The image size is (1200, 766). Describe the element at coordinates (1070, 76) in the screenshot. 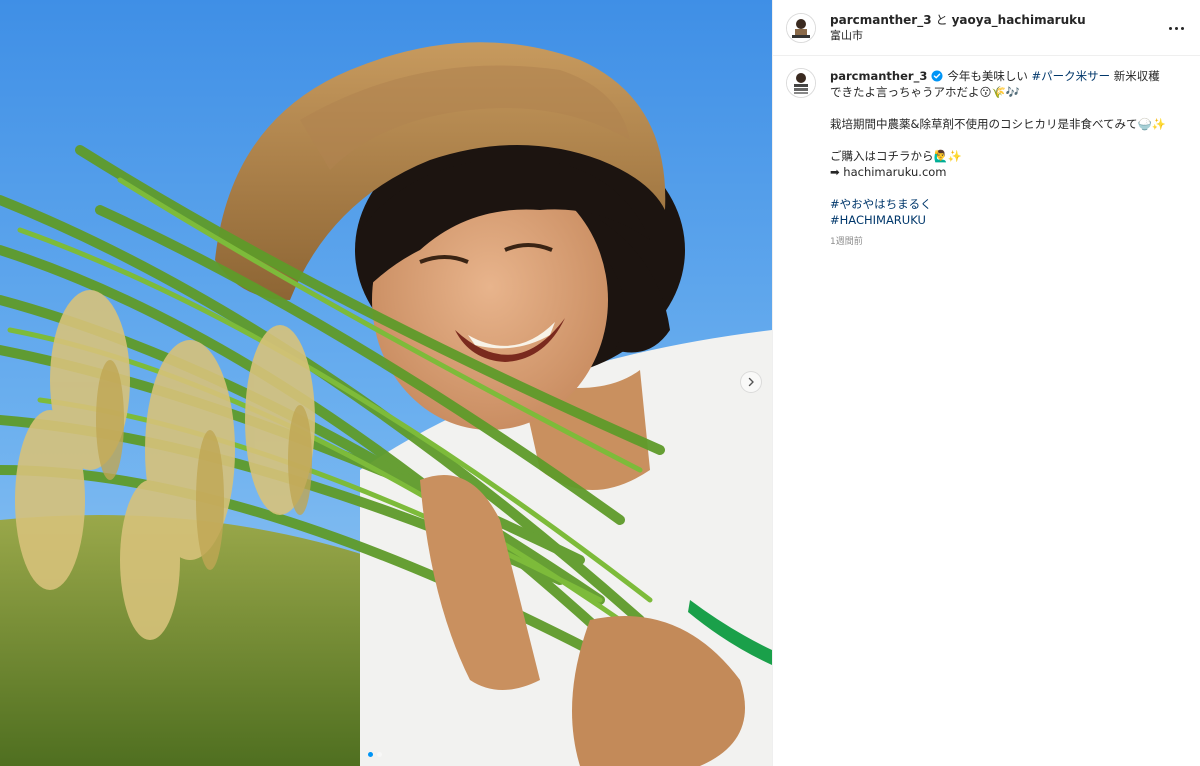

I see `hashtag-link: #パーク米サー` at that location.